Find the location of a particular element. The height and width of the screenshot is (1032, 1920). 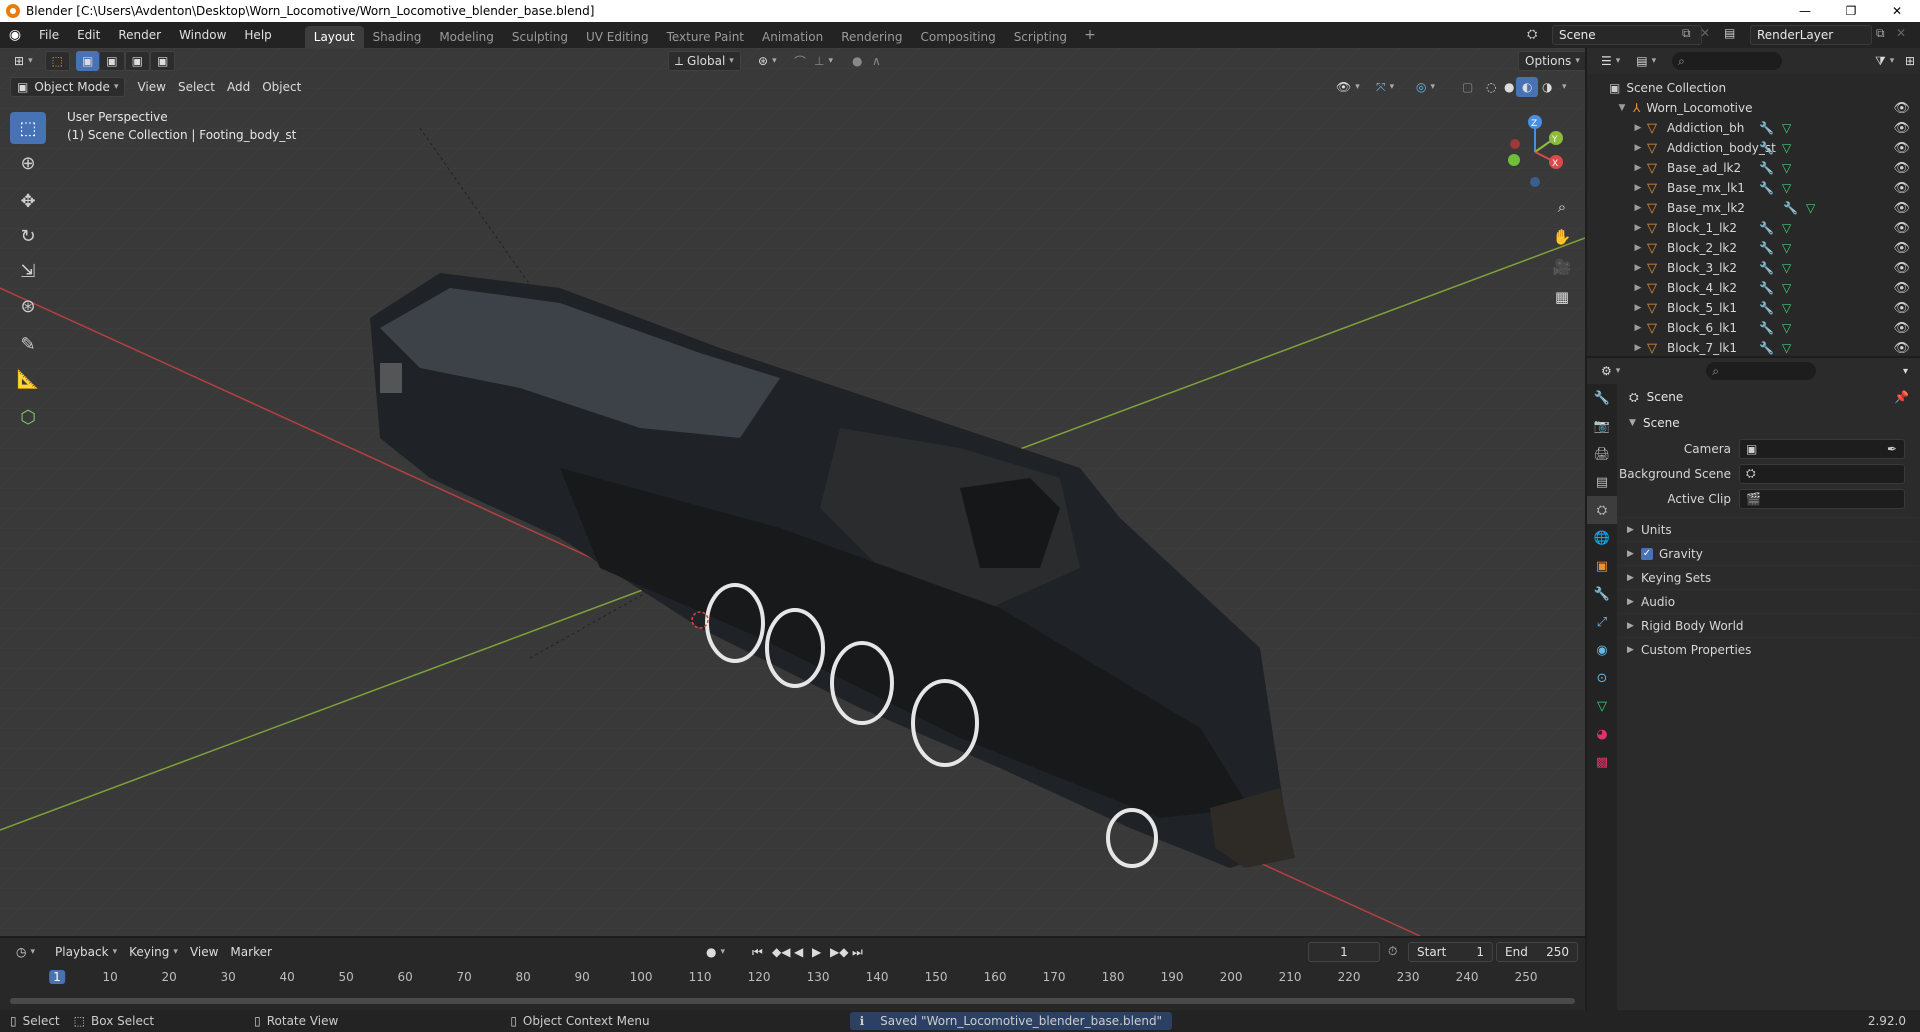

properties-options-icon: ▾ is located at coordinates (1905, 371).